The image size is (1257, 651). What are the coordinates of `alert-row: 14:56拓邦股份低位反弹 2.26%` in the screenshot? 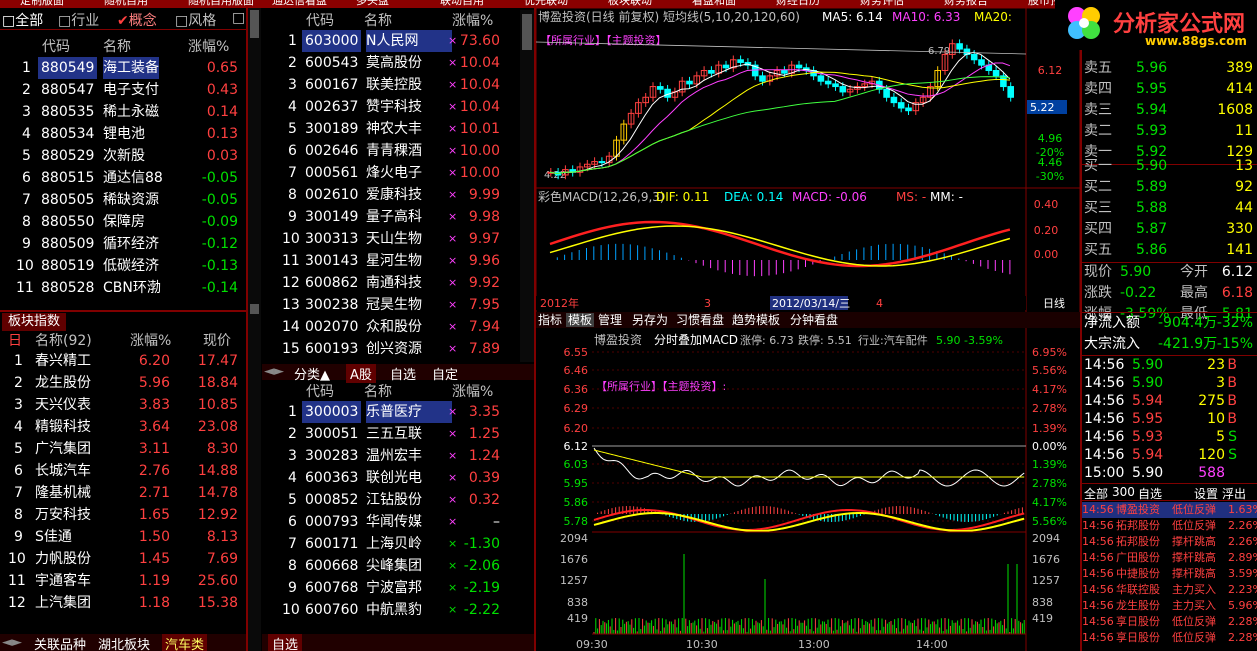 It's located at (1169, 526).